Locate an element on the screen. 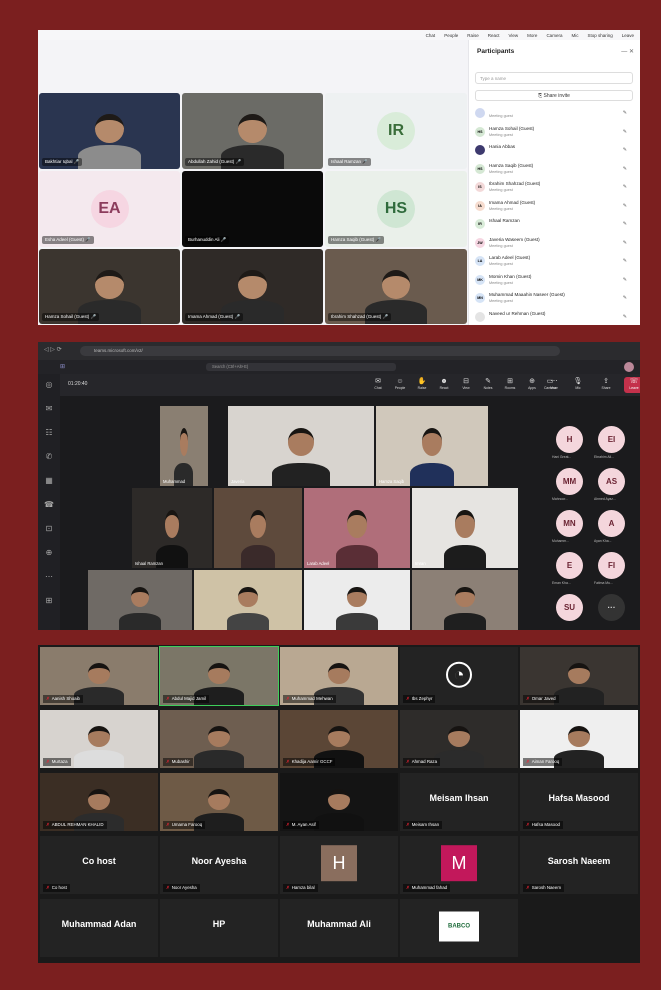 The height and width of the screenshot is (990, 661). rail-app-icon: ⊞ is located at coordinates (49, 602).